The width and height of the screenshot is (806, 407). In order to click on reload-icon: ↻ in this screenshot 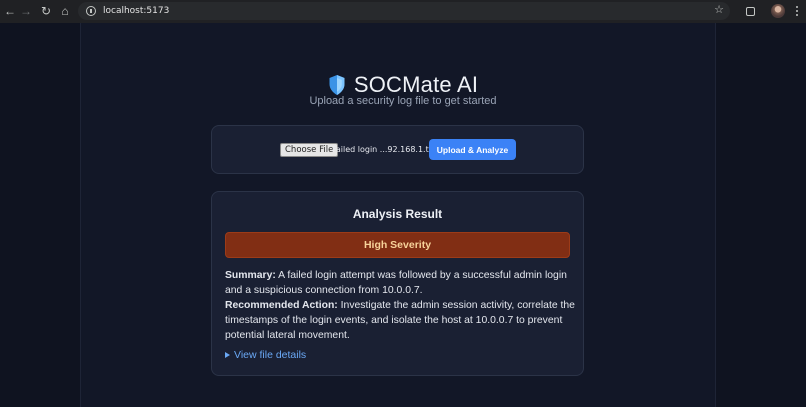, I will do `click(46, 11)`.